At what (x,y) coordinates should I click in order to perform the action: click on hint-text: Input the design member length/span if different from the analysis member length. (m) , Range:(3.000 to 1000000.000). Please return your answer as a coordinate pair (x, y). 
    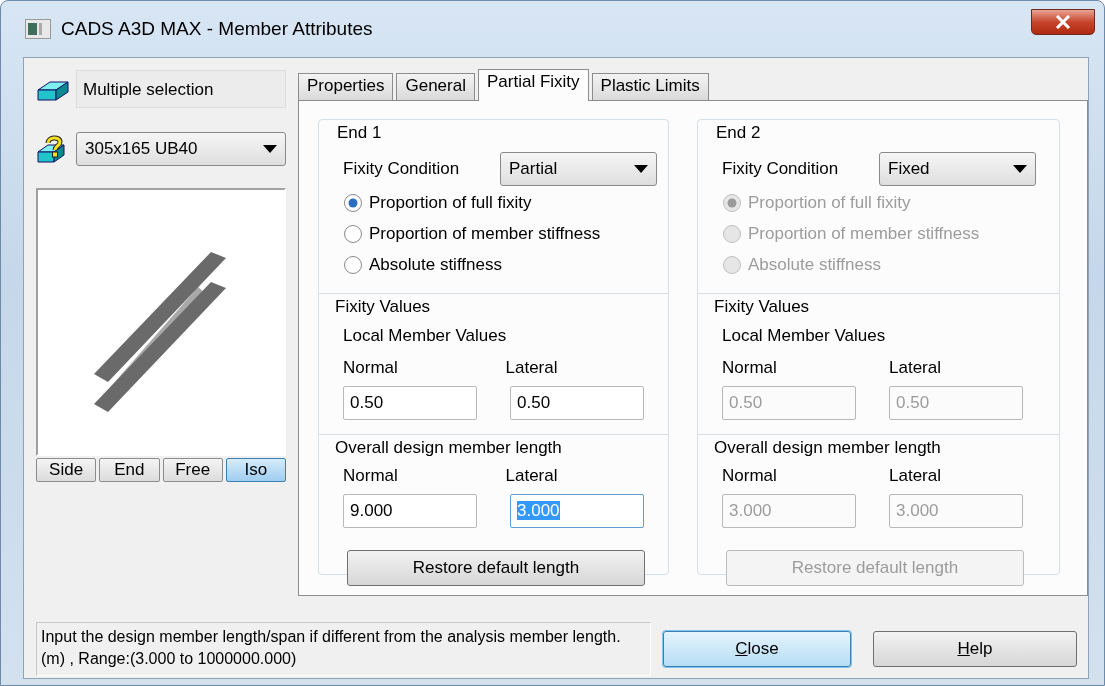
    Looking at the image, I should click on (343, 649).